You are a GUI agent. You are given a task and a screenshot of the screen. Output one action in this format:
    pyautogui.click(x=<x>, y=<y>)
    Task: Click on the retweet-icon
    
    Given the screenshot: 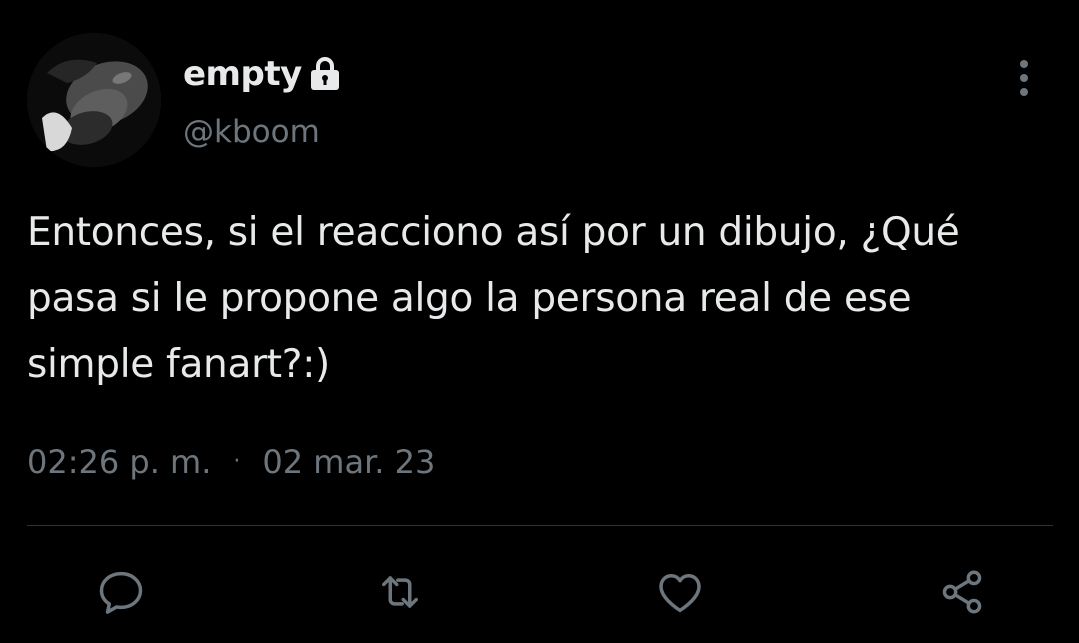 What is the action you would take?
    pyautogui.click(x=400, y=592)
    